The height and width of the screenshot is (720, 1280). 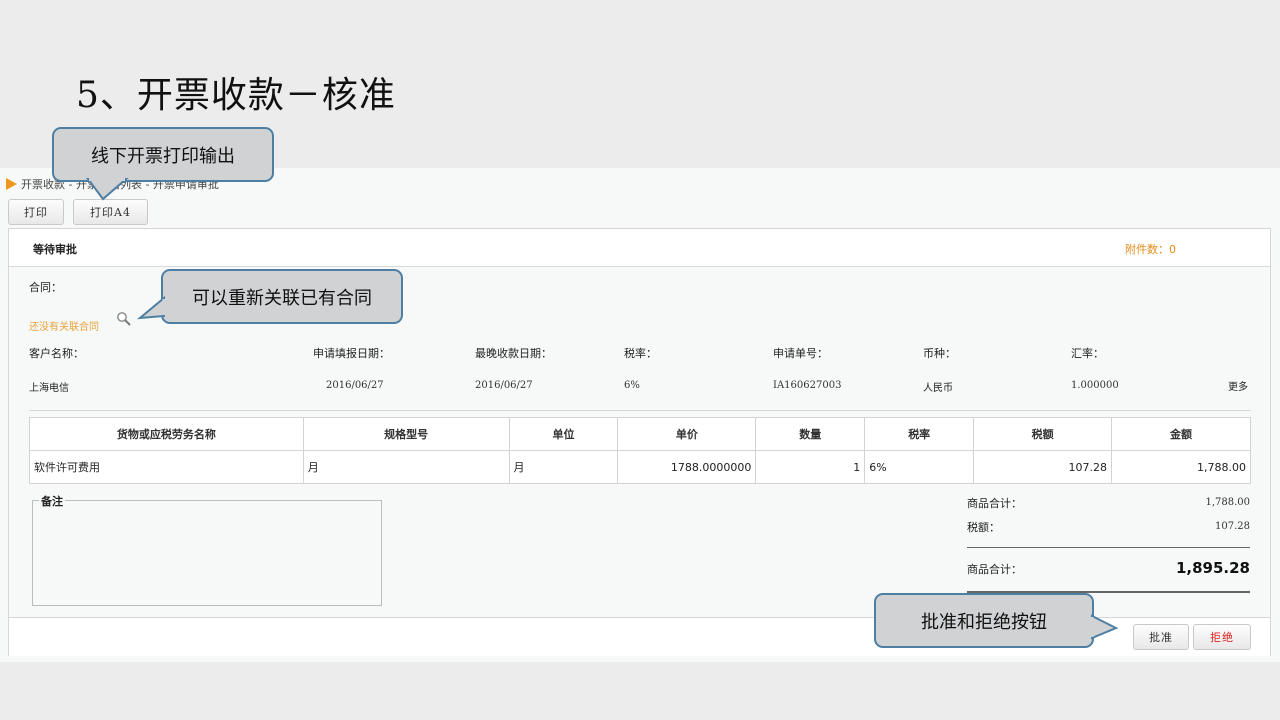 I want to click on col-header-unit: 单位, so click(x=563, y=434).